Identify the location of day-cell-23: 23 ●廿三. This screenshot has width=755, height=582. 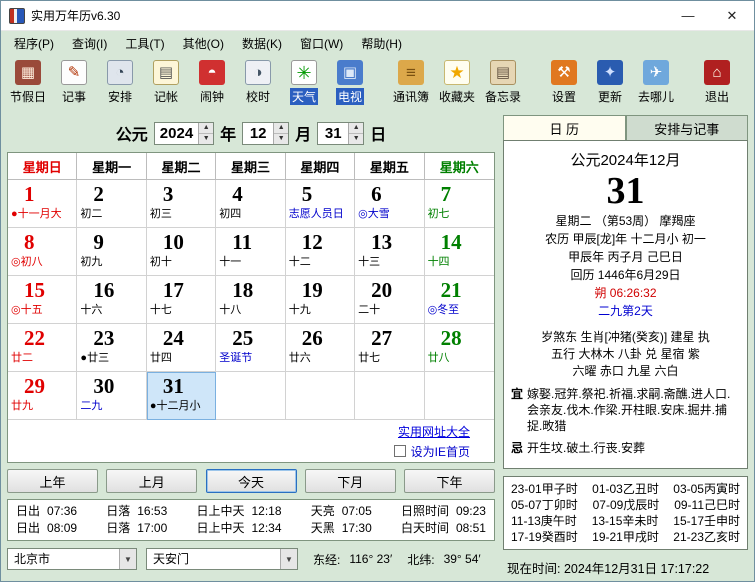
(112, 348).